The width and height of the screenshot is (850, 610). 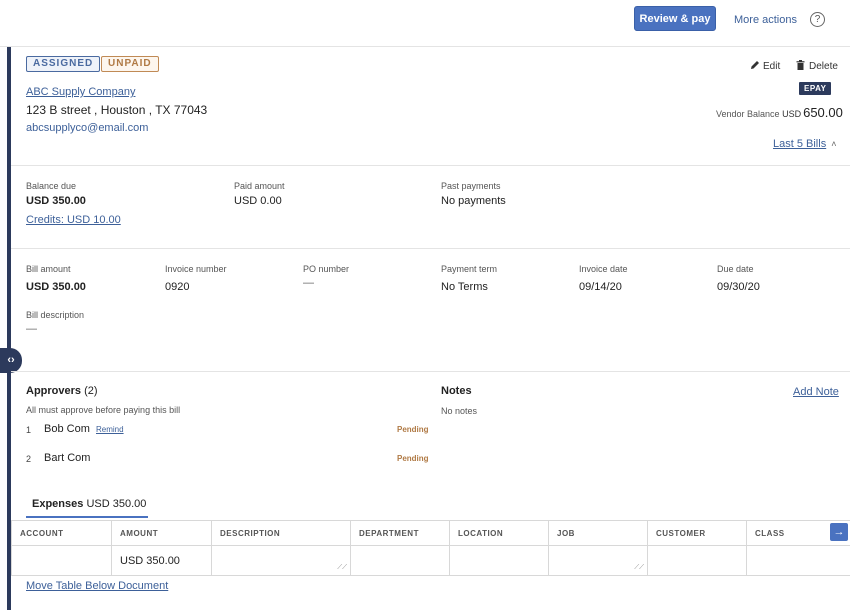 I want to click on epay-badge: EPAY, so click(x=815, y=88).